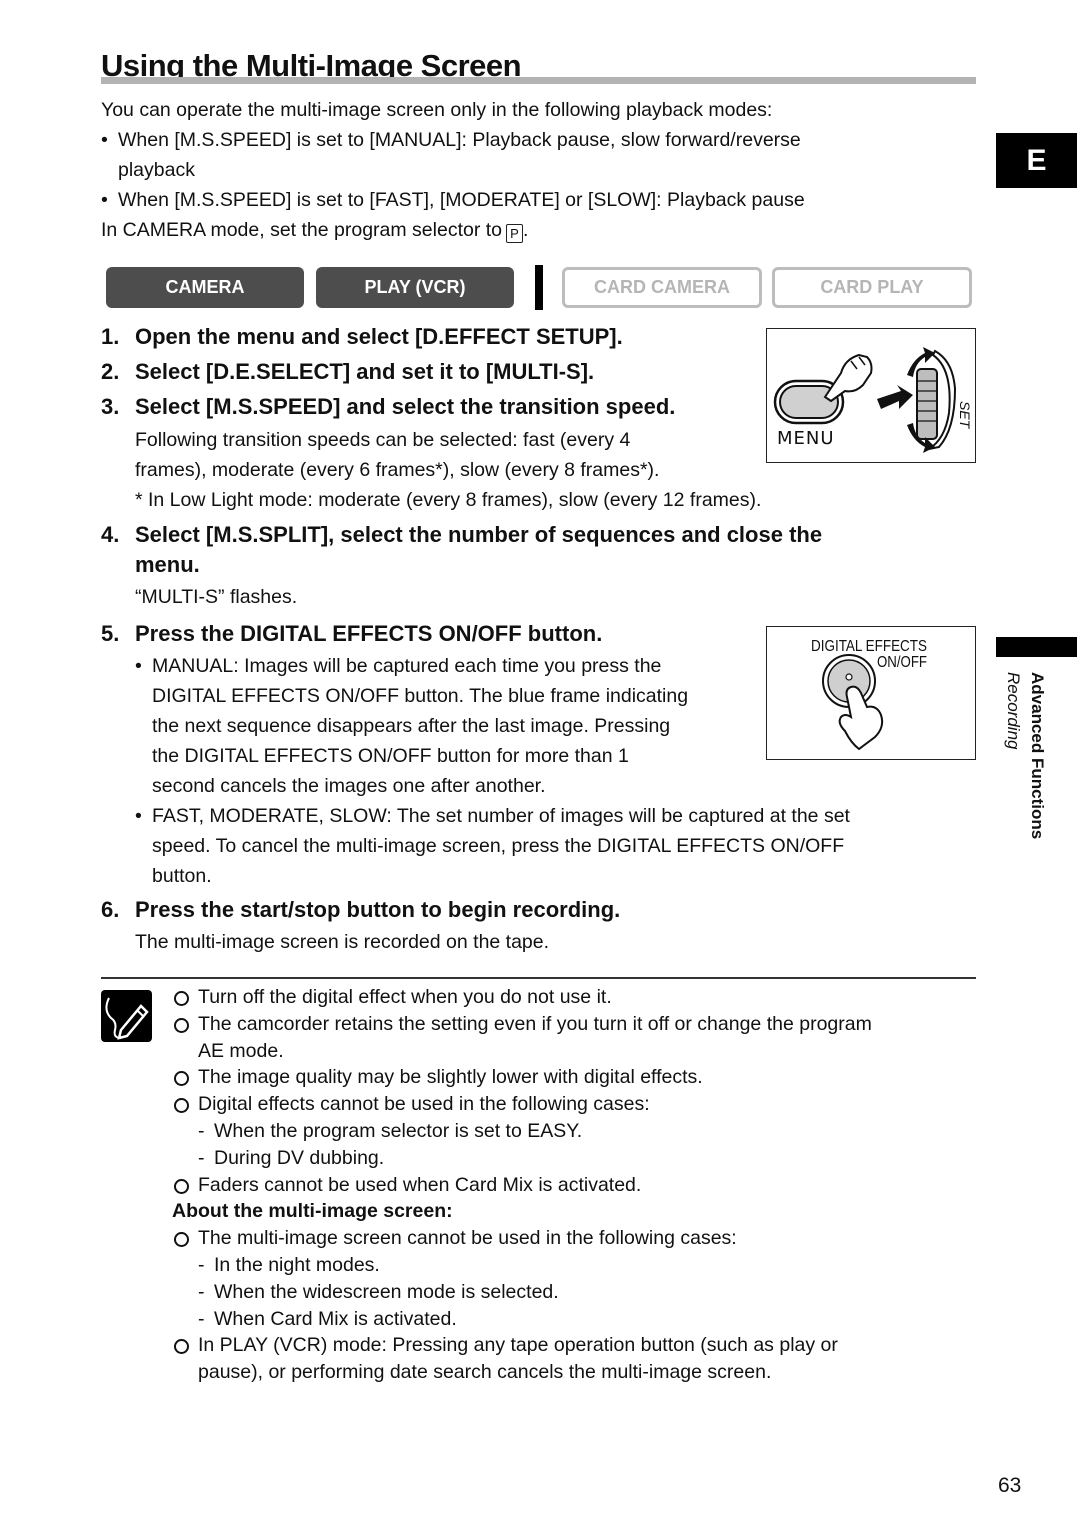  What do you see at coordinates (1010, 1485) in the screenshot?
I see `page-number: 63` at bounding box center [1010, 1485].